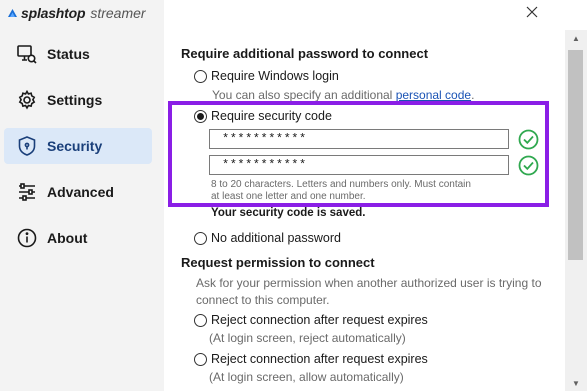  I want to click on hint-text: You can also specify an additional, so click(304, 95).